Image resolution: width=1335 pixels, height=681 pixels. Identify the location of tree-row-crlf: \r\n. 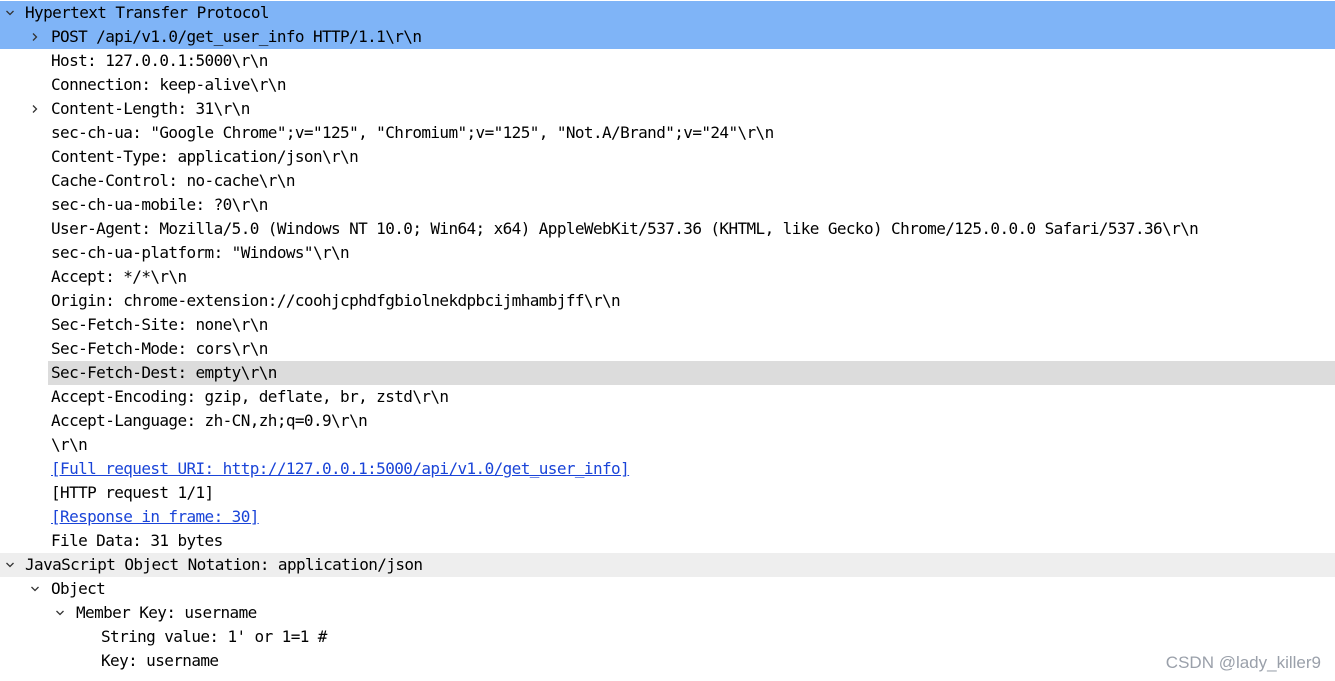
(667, 445).